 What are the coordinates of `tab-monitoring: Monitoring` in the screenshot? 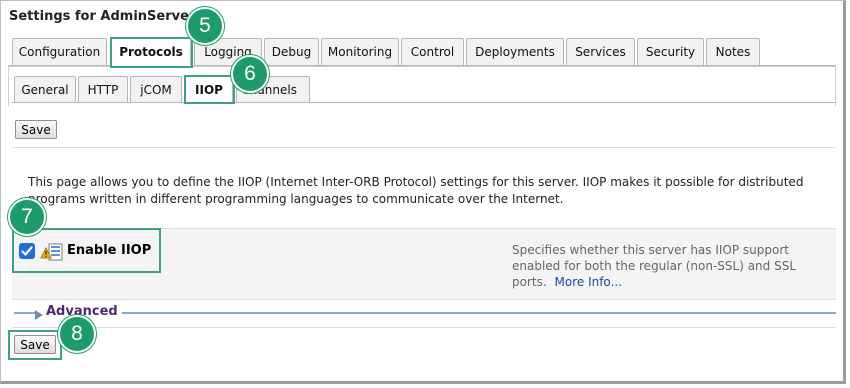 It's located at (360, 52).